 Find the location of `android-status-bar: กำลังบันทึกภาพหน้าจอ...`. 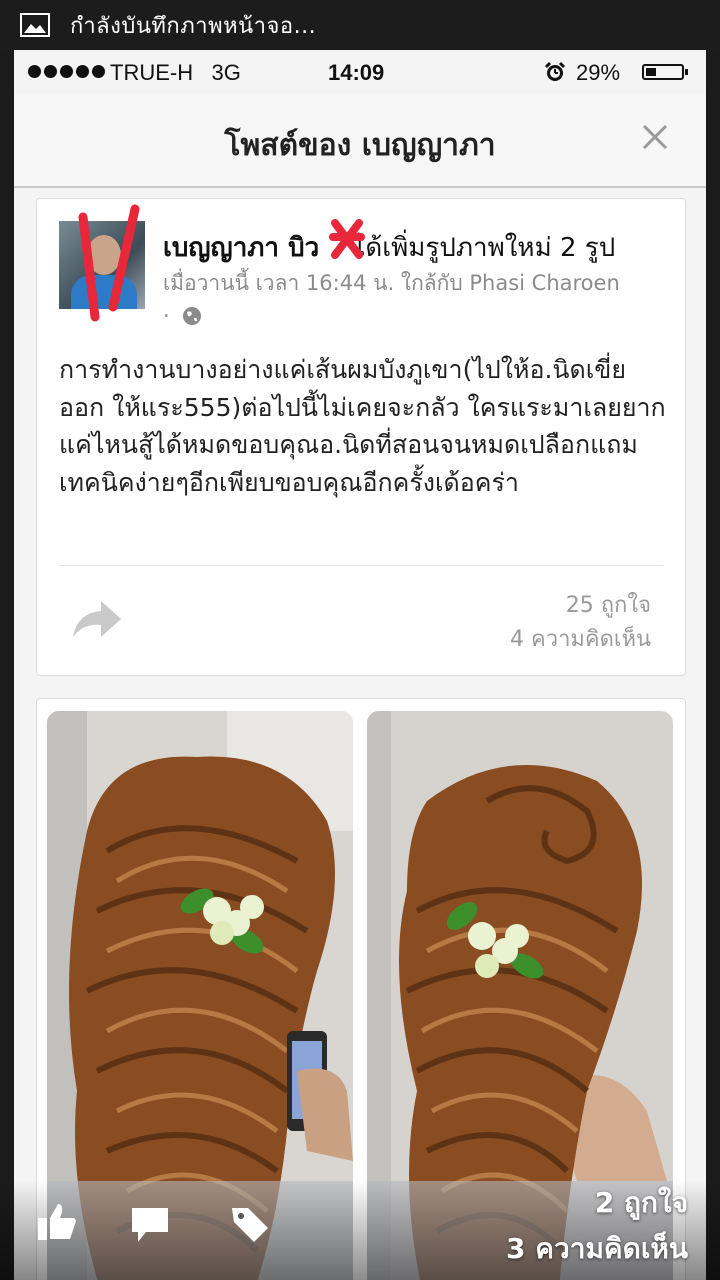

android-status-bar: กำลังบันทึกภาพหน้าจอ... is located at coordinates (360, 25).